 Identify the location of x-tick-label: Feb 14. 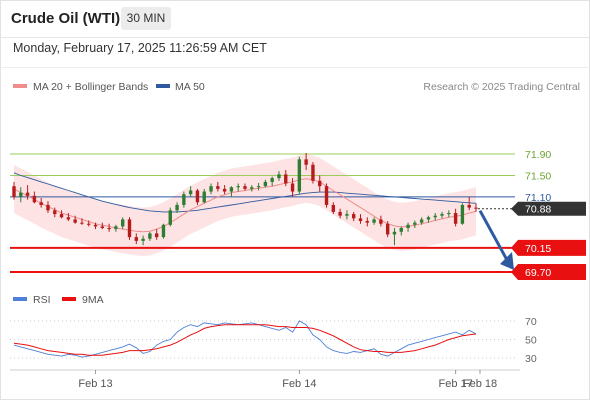
(299, 384).